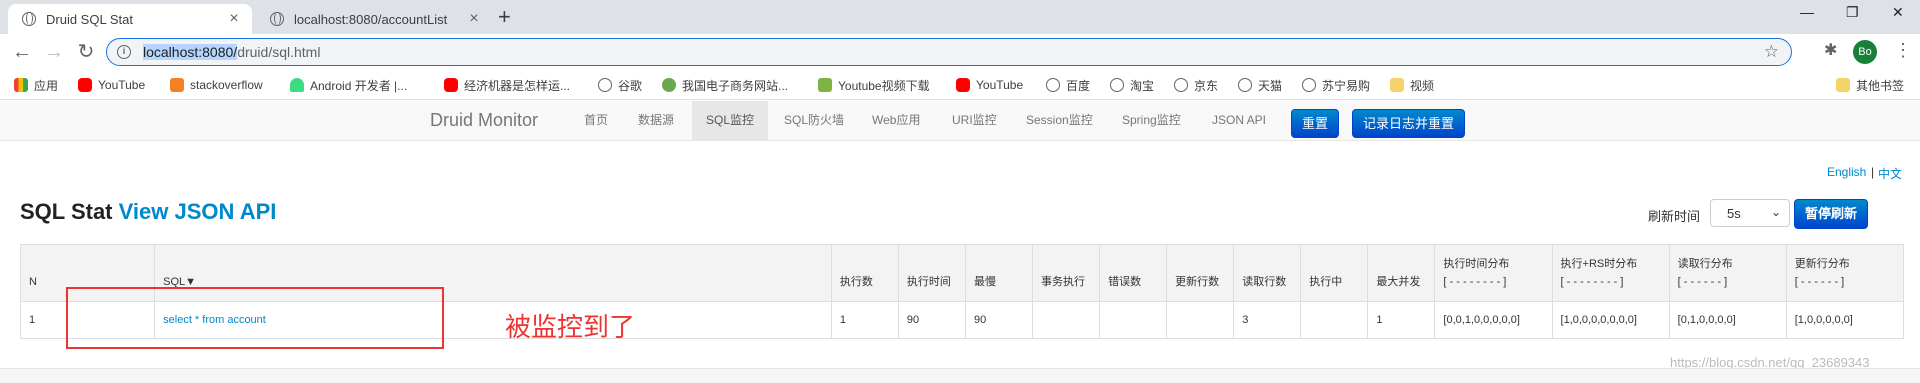 Image resolution: width=1920 pixels, height=383 pixels. Describe the element at coordinates (89, 19) in the screenshot. I see `tab-title: Druid SQL Stat` at that location.